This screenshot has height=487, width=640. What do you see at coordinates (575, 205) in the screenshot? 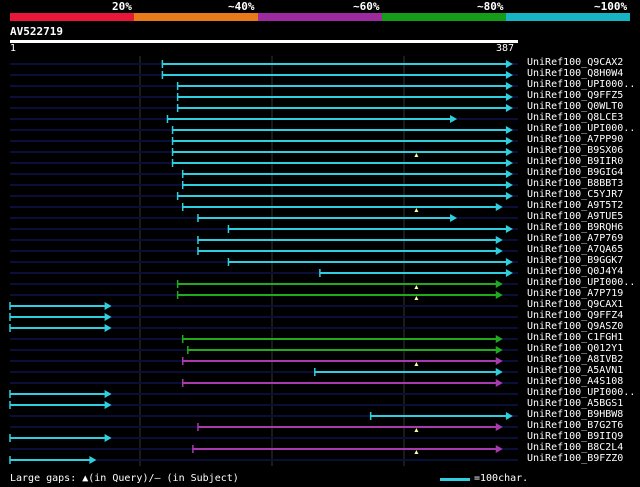
I see `hit-label: UniRef100_A9T5T2` at bounding box center [575, 205].